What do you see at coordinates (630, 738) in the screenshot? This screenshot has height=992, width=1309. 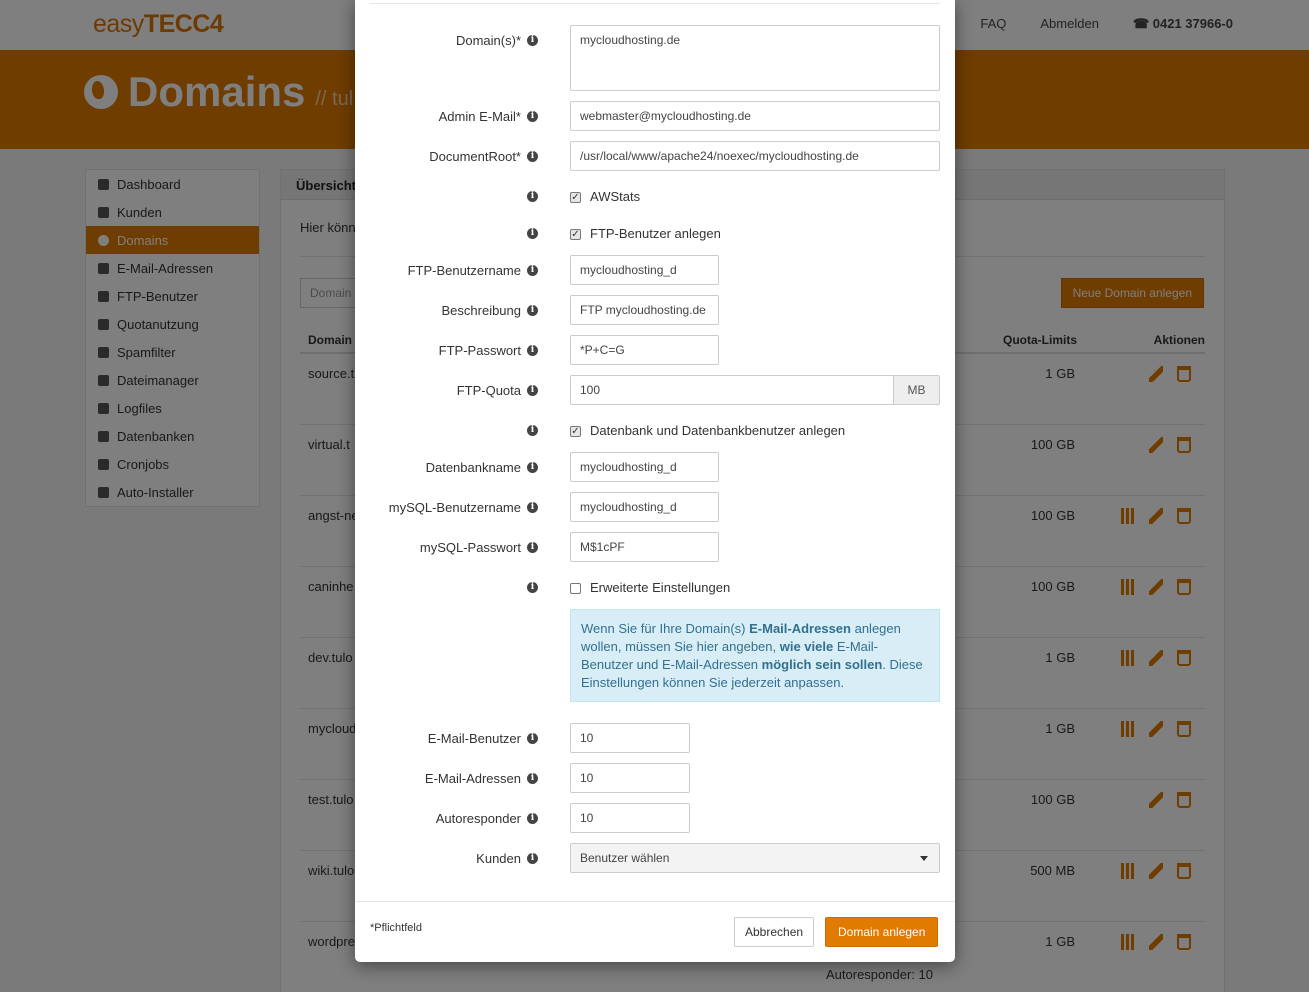 I see `email-users-input: 10` at bounding box center [630, 738].